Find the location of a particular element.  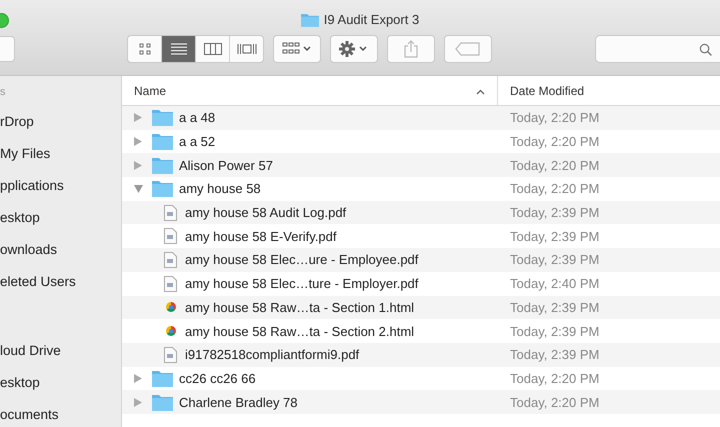

share-button is located at coordinates (411, 49).